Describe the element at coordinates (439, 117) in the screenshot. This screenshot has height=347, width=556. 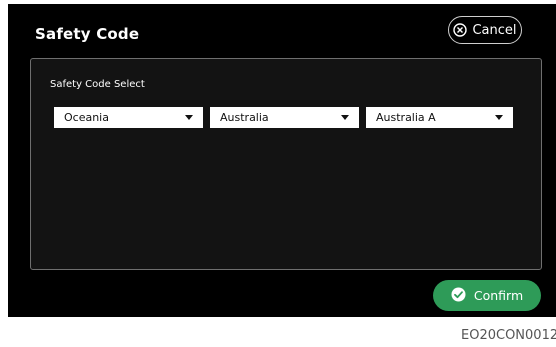
I see `safety-code-select: Australia A` at that location.